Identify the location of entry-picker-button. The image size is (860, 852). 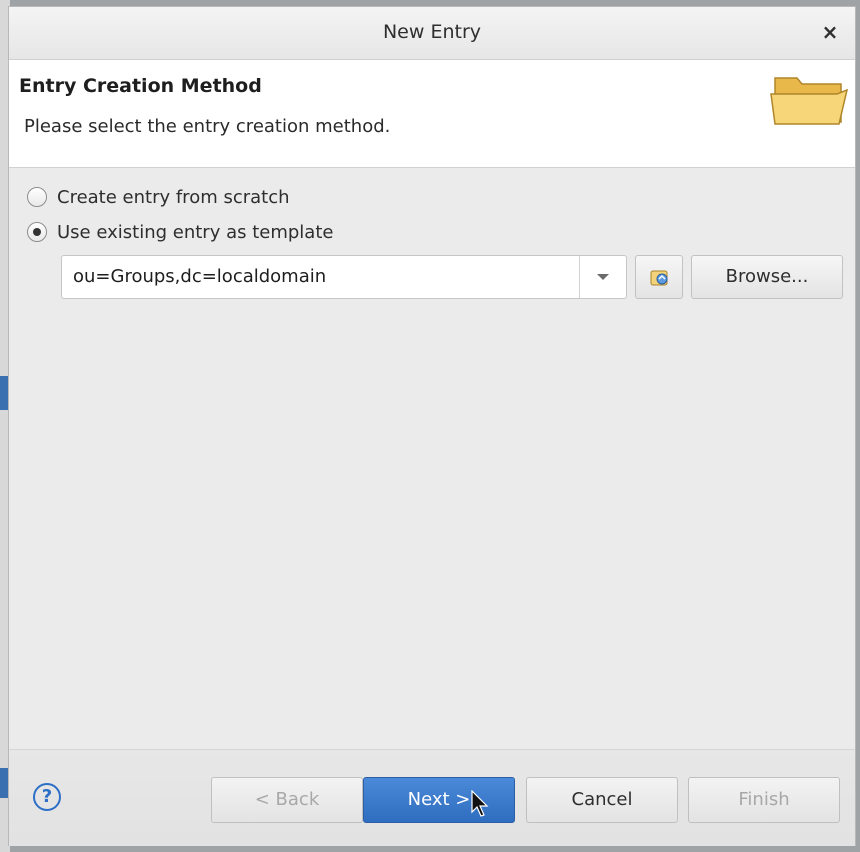
(659, 277).